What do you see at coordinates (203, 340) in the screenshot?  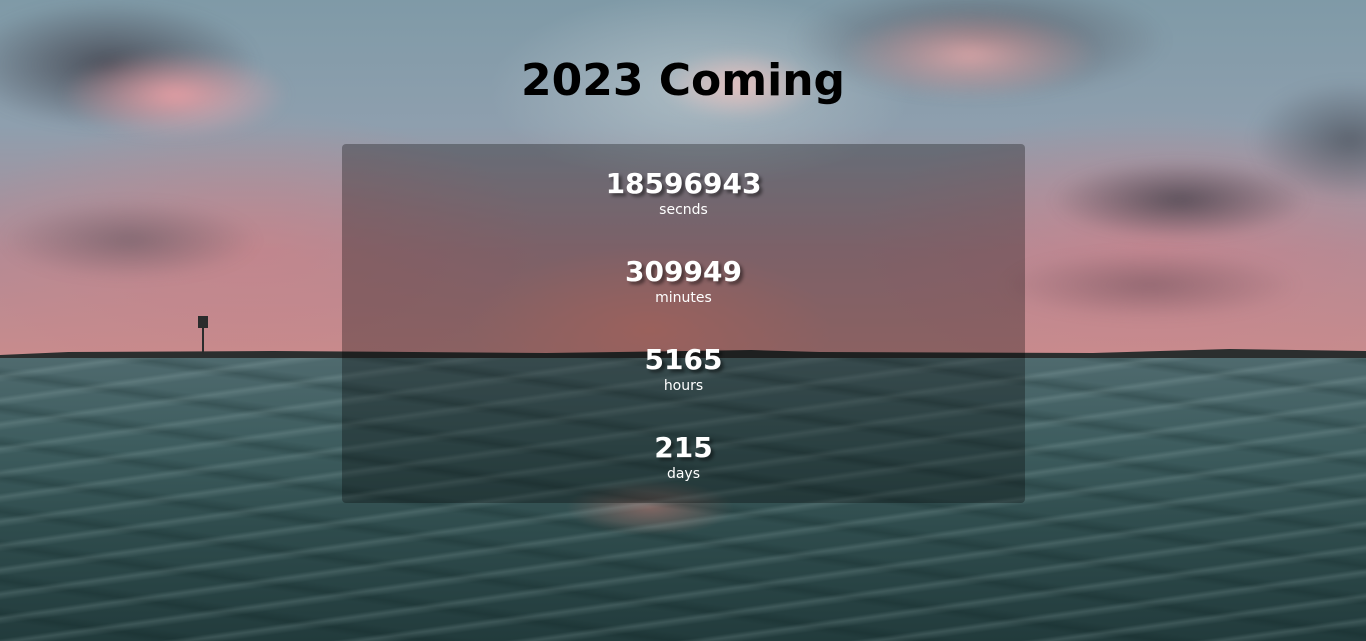 I see `marker-post` at bounding box center [203, 340].